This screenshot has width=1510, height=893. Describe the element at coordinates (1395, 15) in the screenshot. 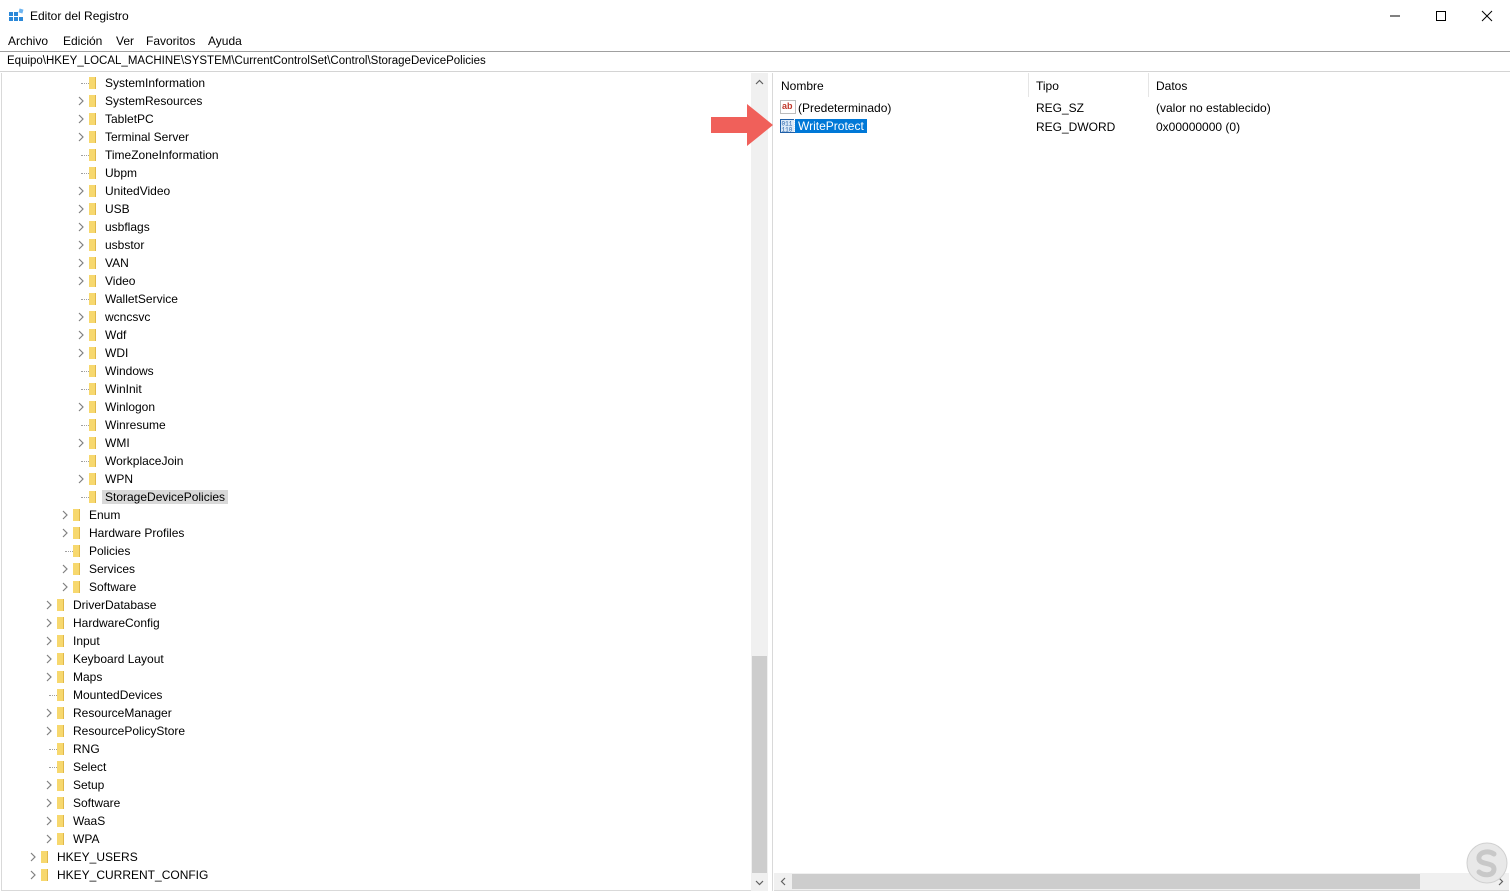

I see `minimize-button` at that location.